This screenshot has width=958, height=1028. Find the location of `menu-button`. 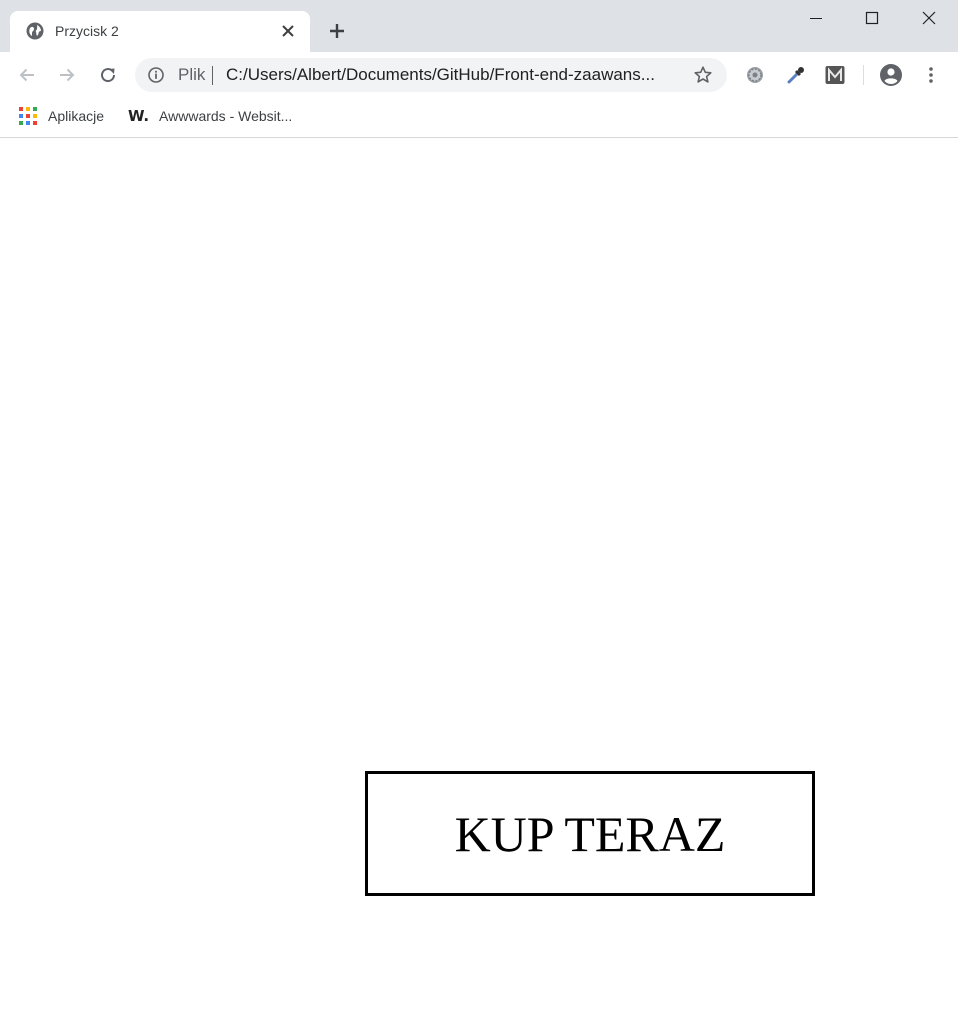

menu-button is located at coordinates (931, 75).